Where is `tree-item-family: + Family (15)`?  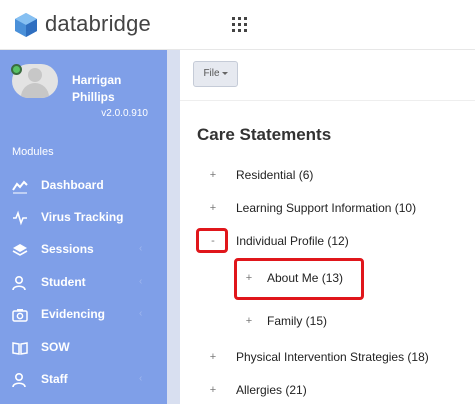 tree-item-family: + Family (15) is located at coordinates (341, 321).